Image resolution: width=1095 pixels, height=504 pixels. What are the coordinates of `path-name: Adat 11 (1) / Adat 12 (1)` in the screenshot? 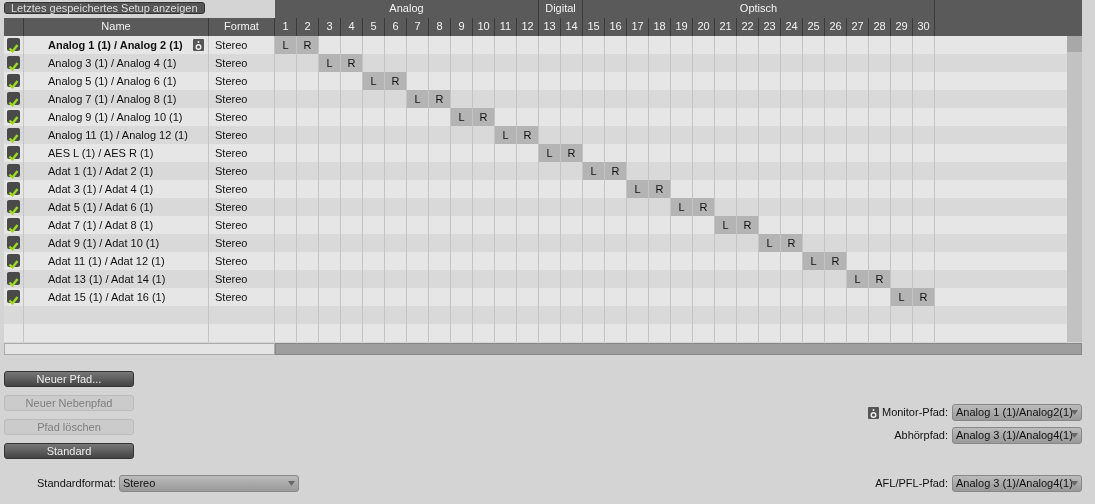 It's located at (106, 261).